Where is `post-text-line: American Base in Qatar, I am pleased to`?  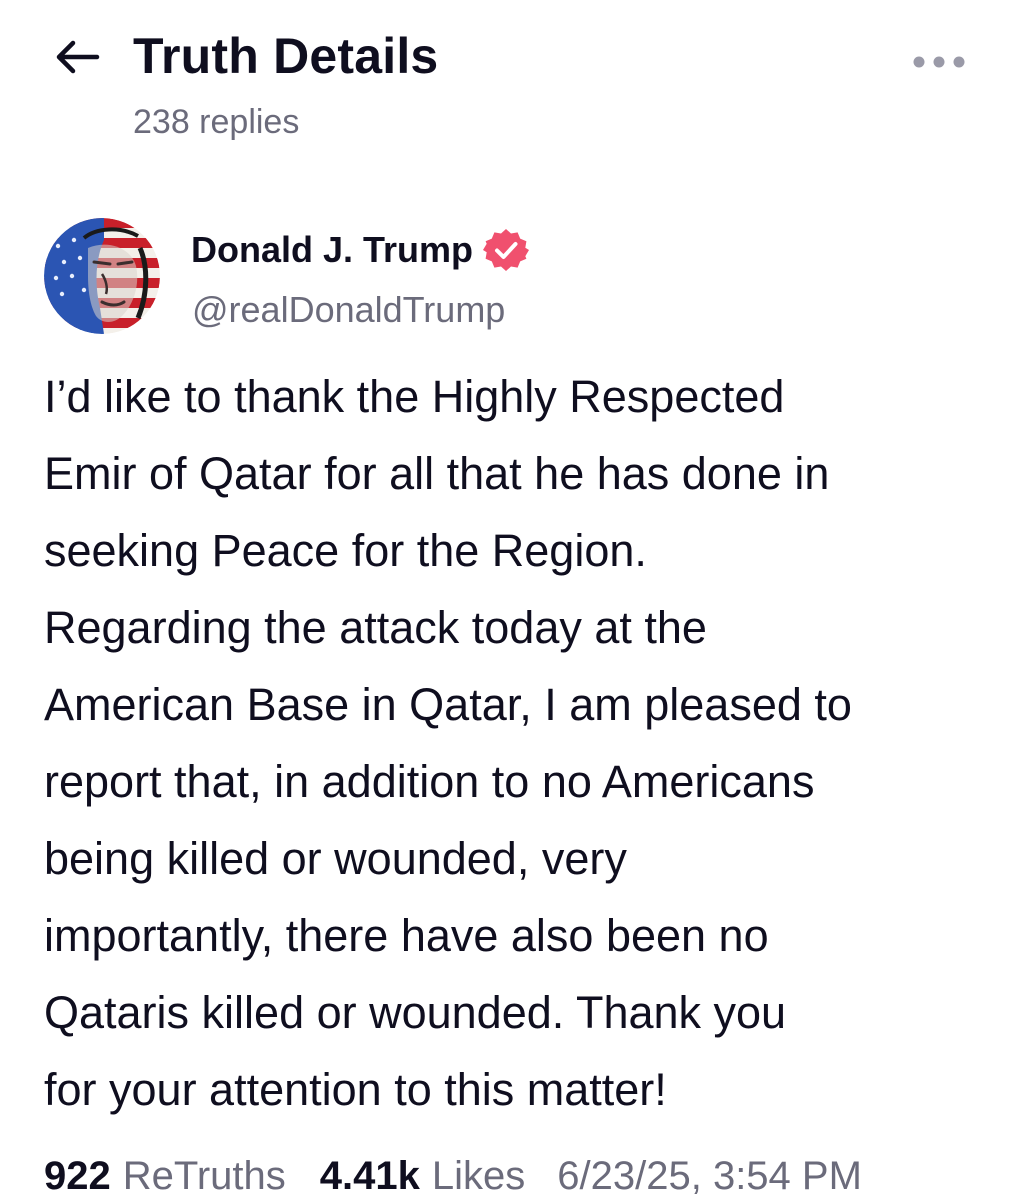 post-text-line: American Base in Qatar, I am pleased to is located at coordinates (448, 704).